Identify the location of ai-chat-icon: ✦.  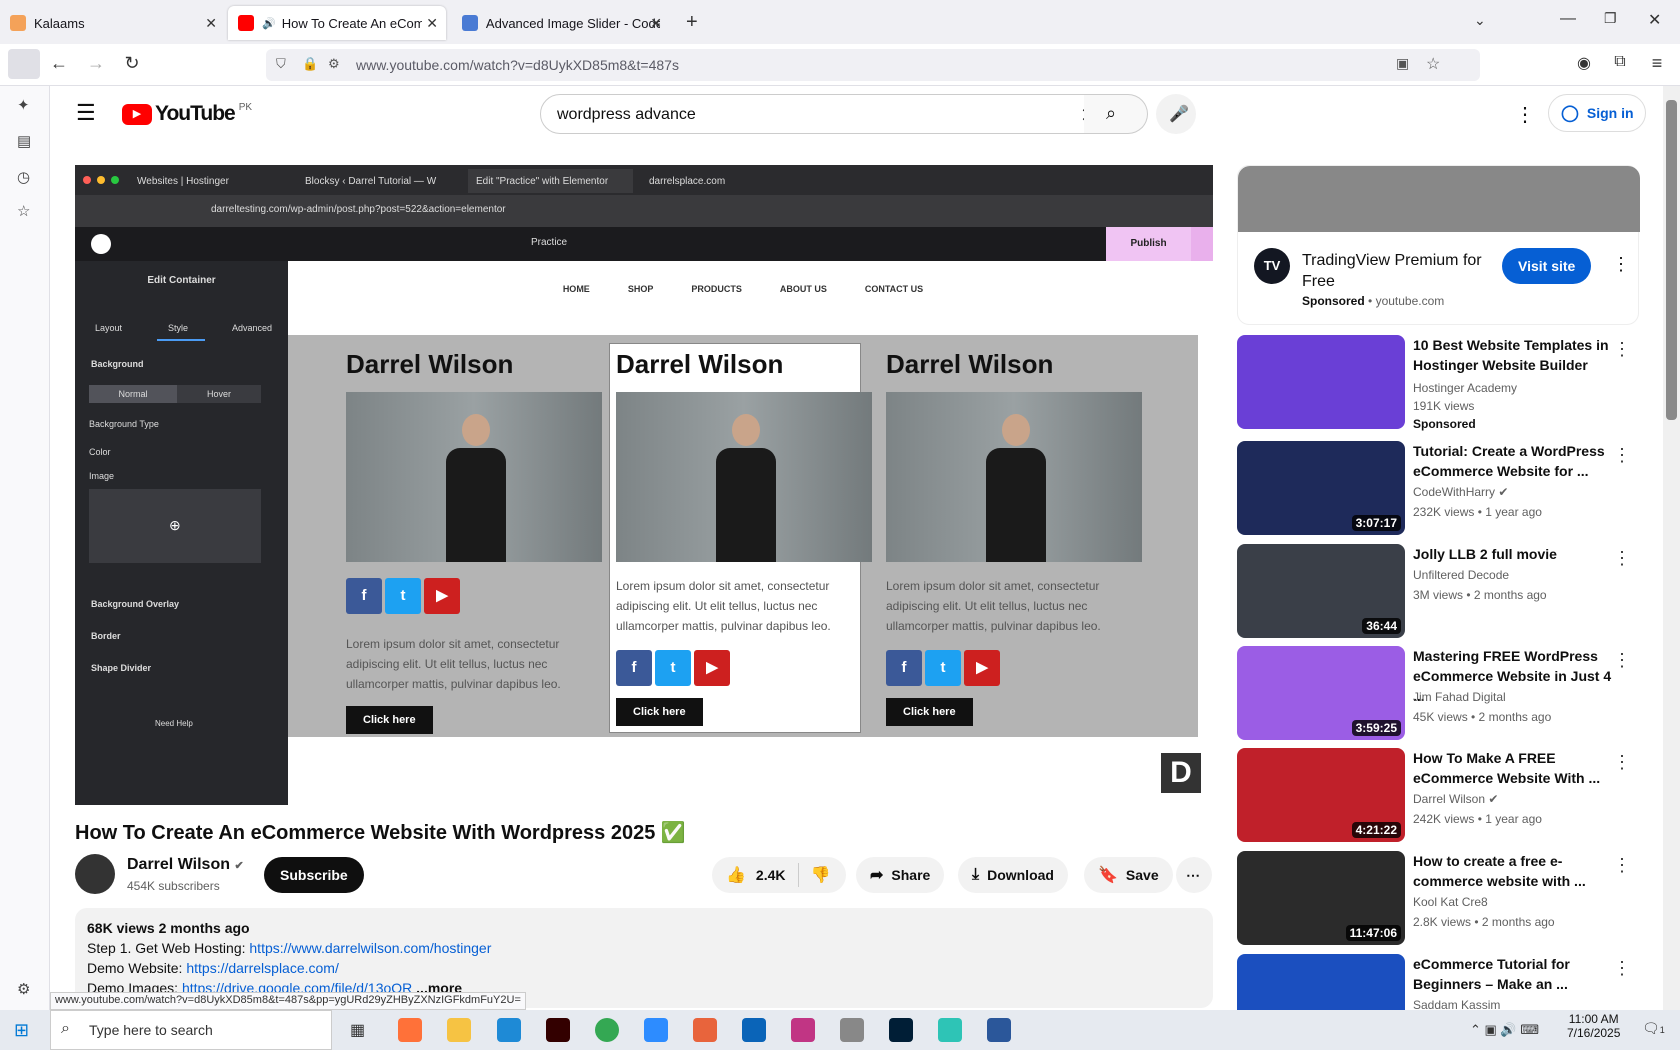
(23, 105).